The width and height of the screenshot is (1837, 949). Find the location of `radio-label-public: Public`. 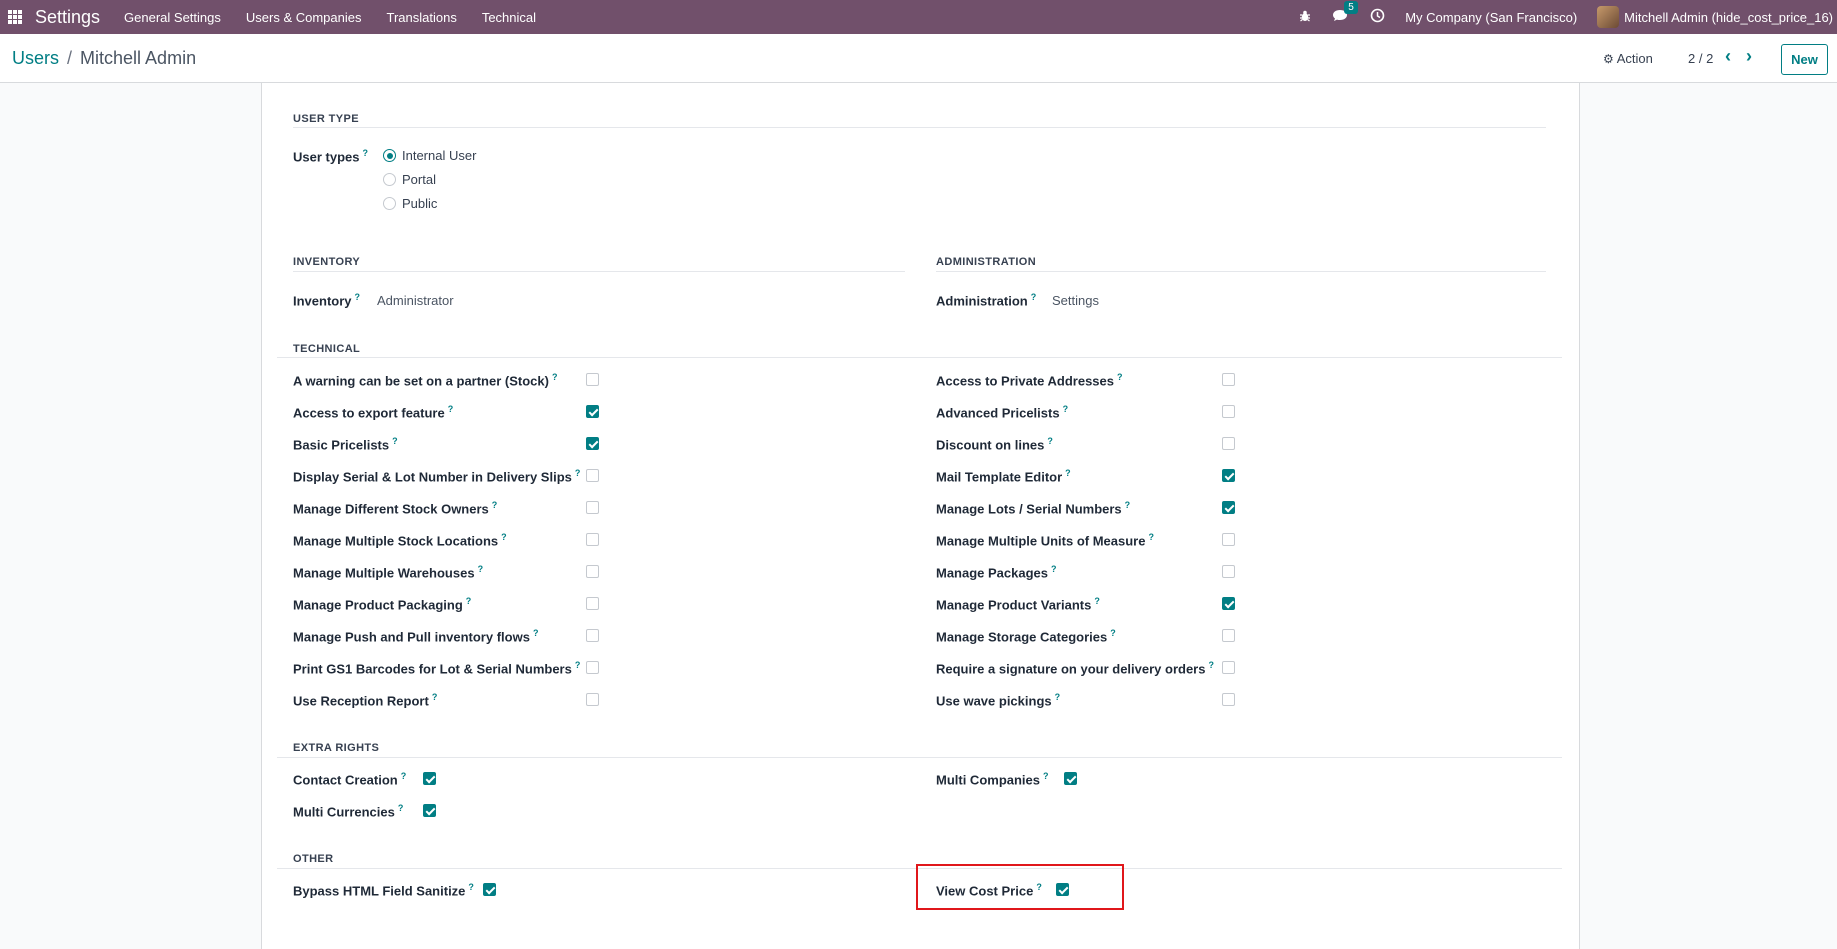

radio-label-public: Public is located at coordinates (419, 203).